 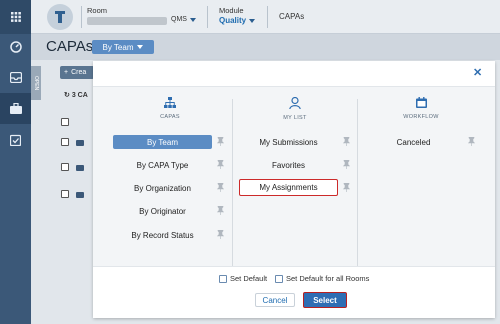 What do you see at coordinates (275, 300) in the screenshot?
I see `cancel-button: Cancel` at bounding box center [275, 300].